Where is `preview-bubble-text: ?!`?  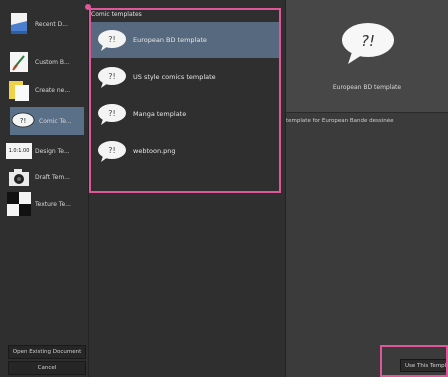 preview-bubble-text: ?! is located at coordinates (368, 41).